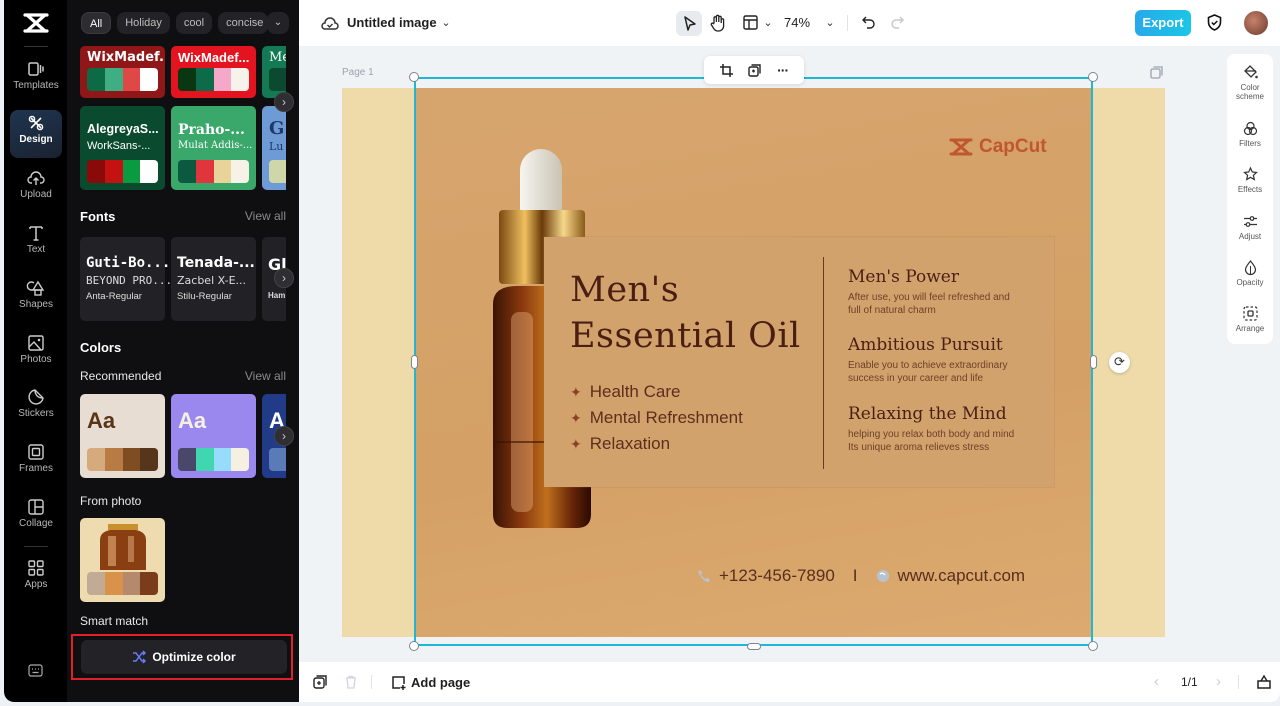 Image resolution: width=1280 pixels, height=706 pixels. Describe the element at coordinates (284, 436) in the screenshot. I see `colors-next-button: ›` at that location.